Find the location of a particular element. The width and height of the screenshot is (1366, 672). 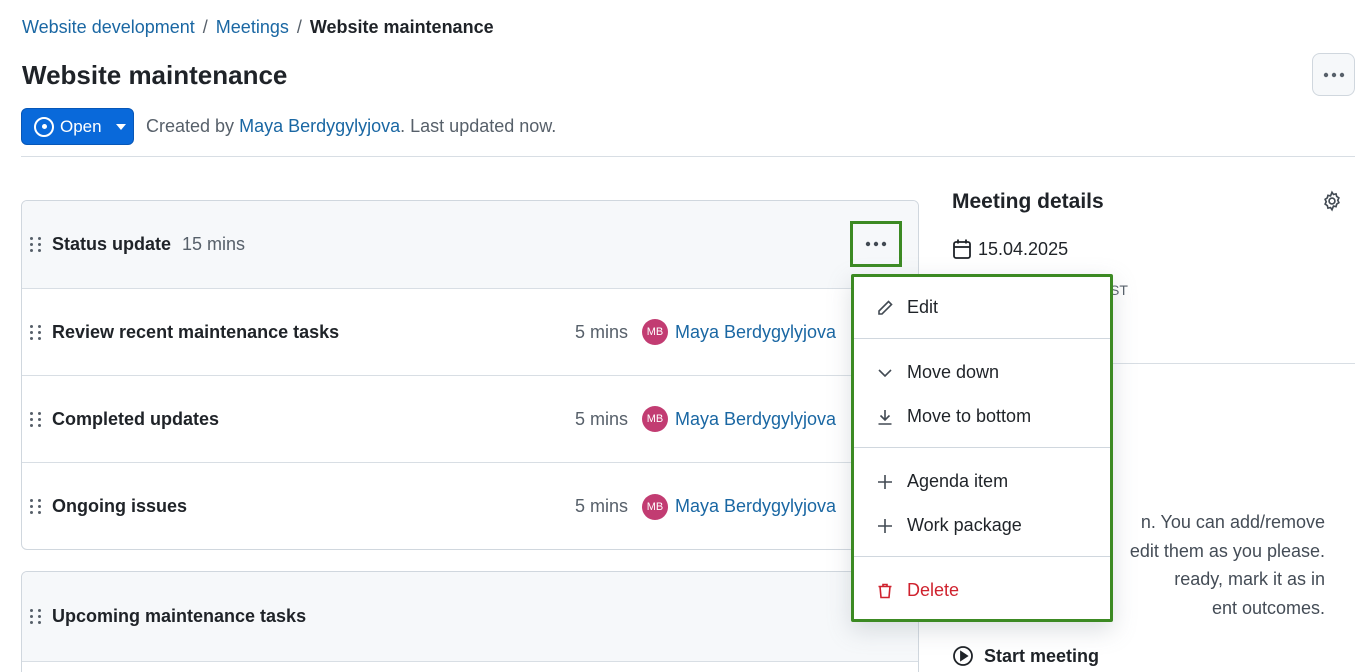

start-meeting-button: Start meeting is located at coordinates (1025, 656).